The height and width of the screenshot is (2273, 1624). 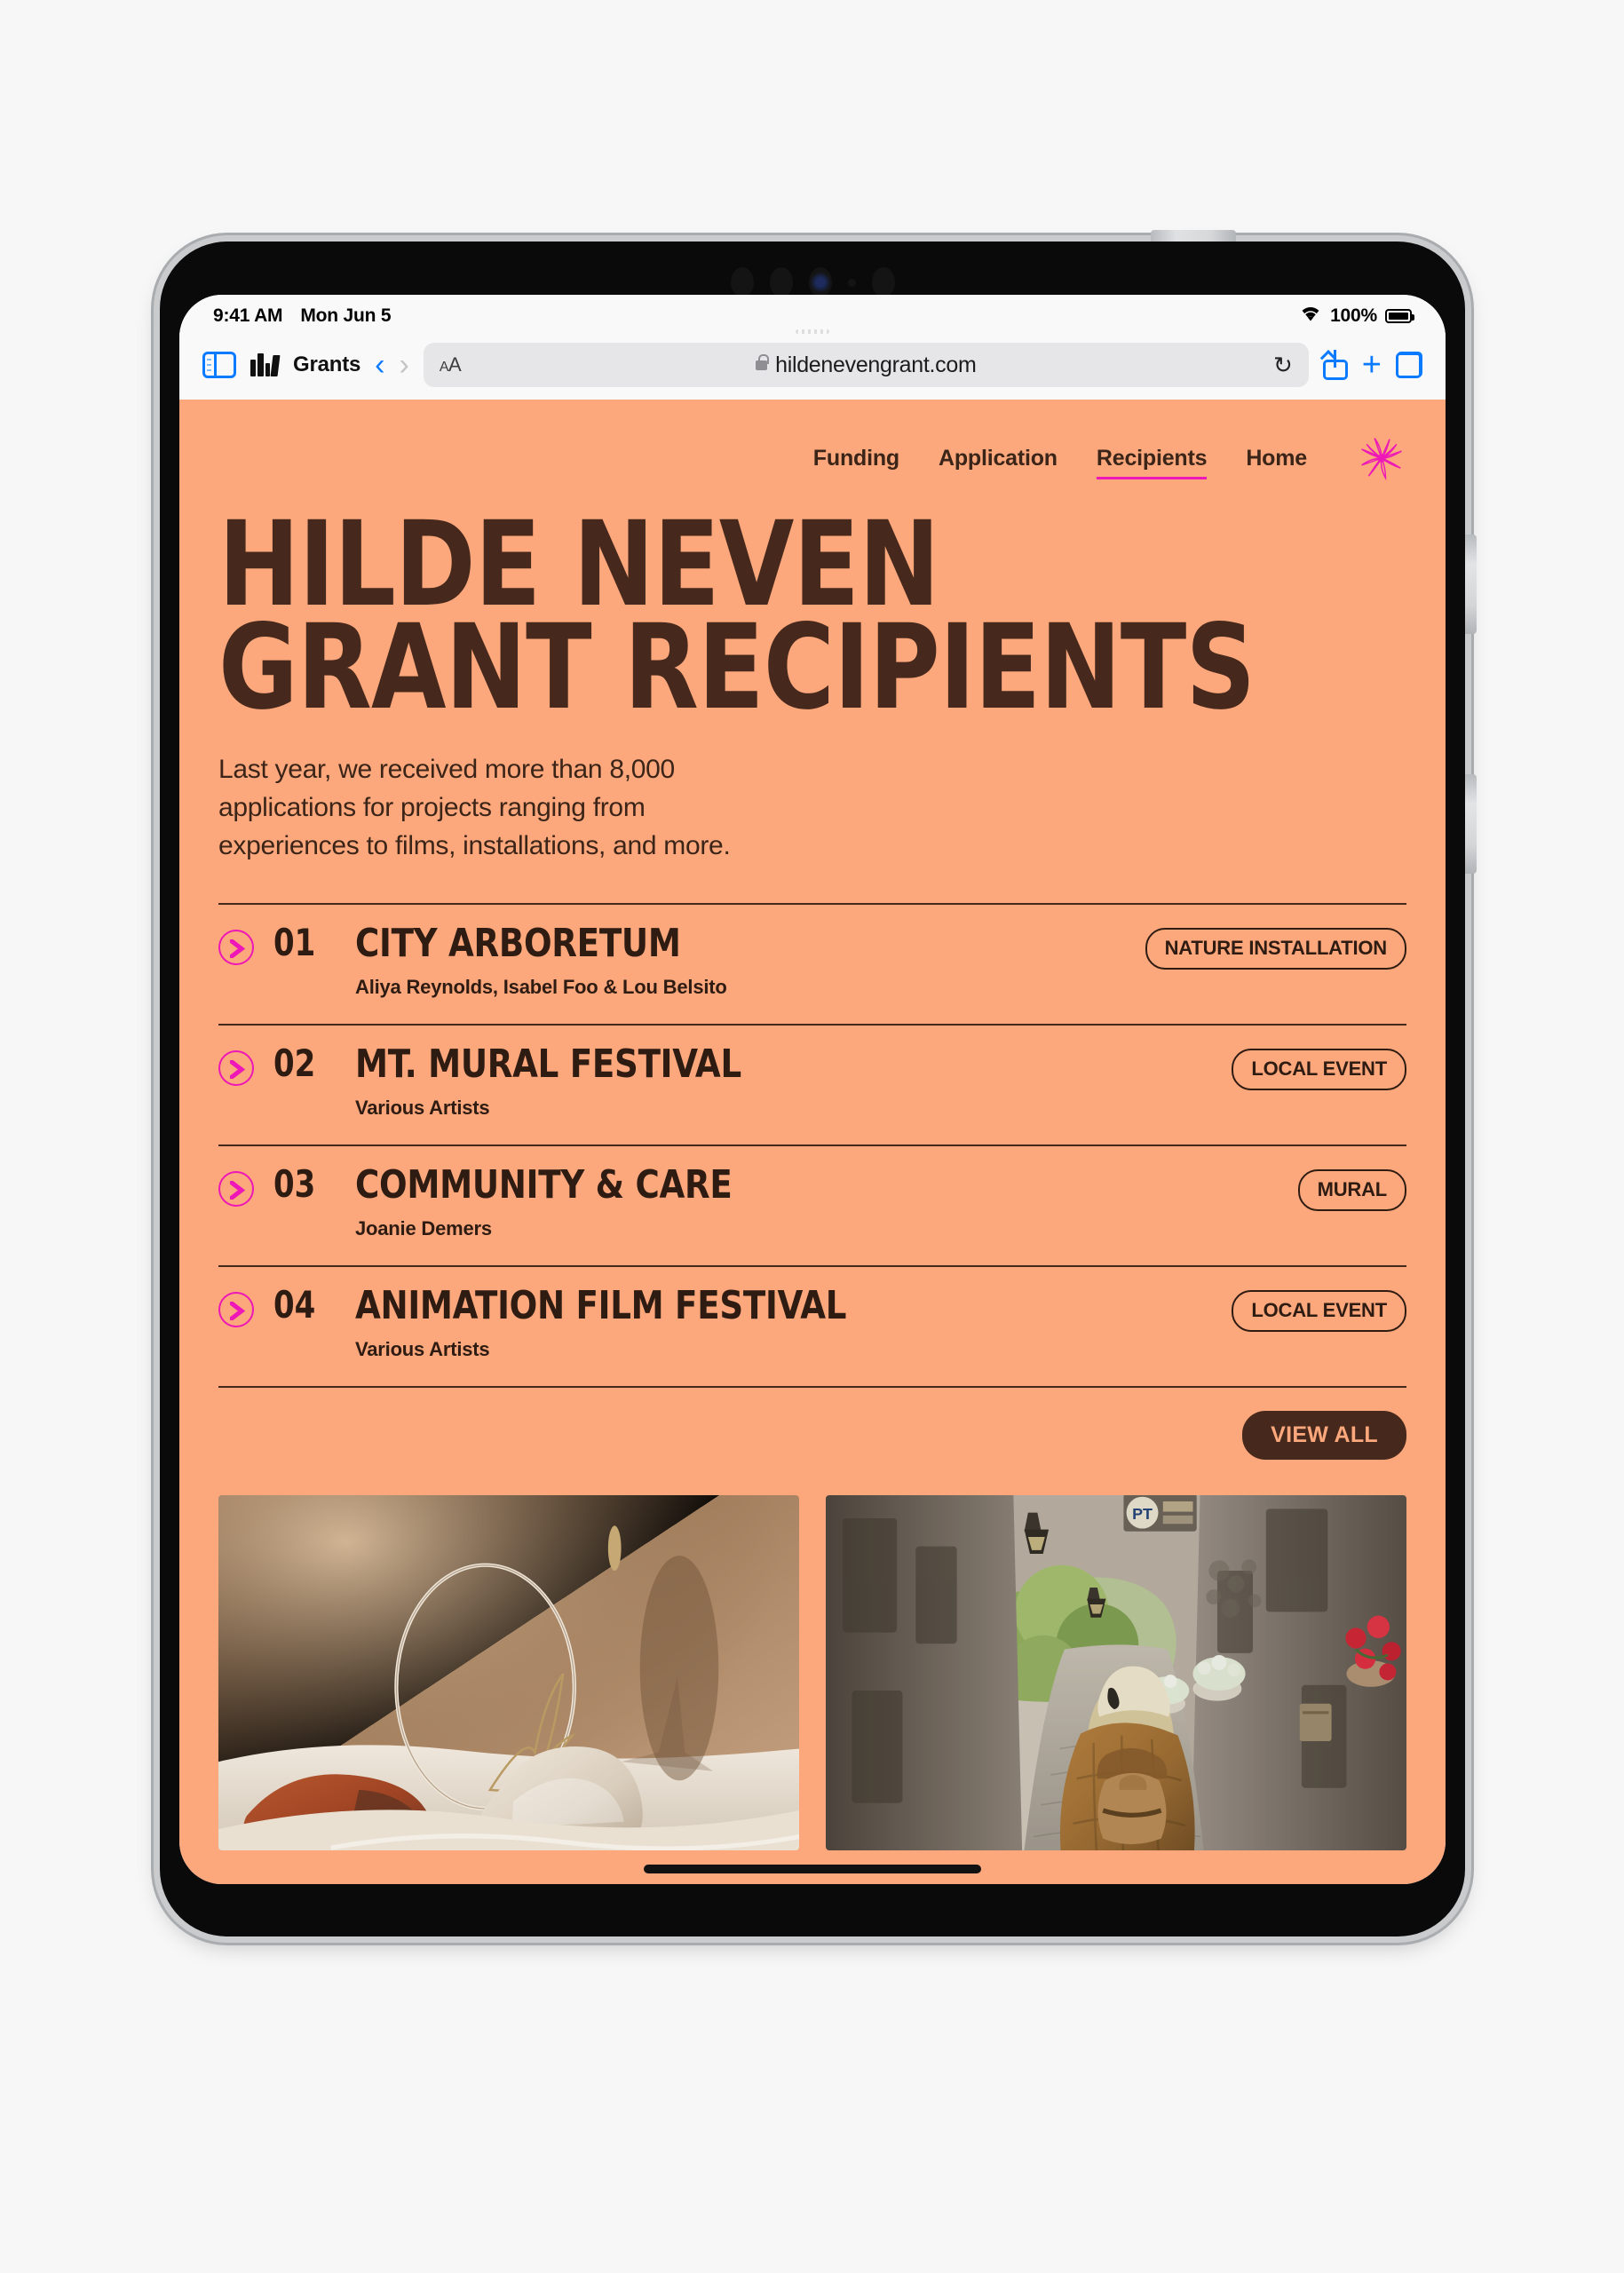 I want to click on woman-walking-stone-alley-photo: PT, so click(x=1116, y=1672).